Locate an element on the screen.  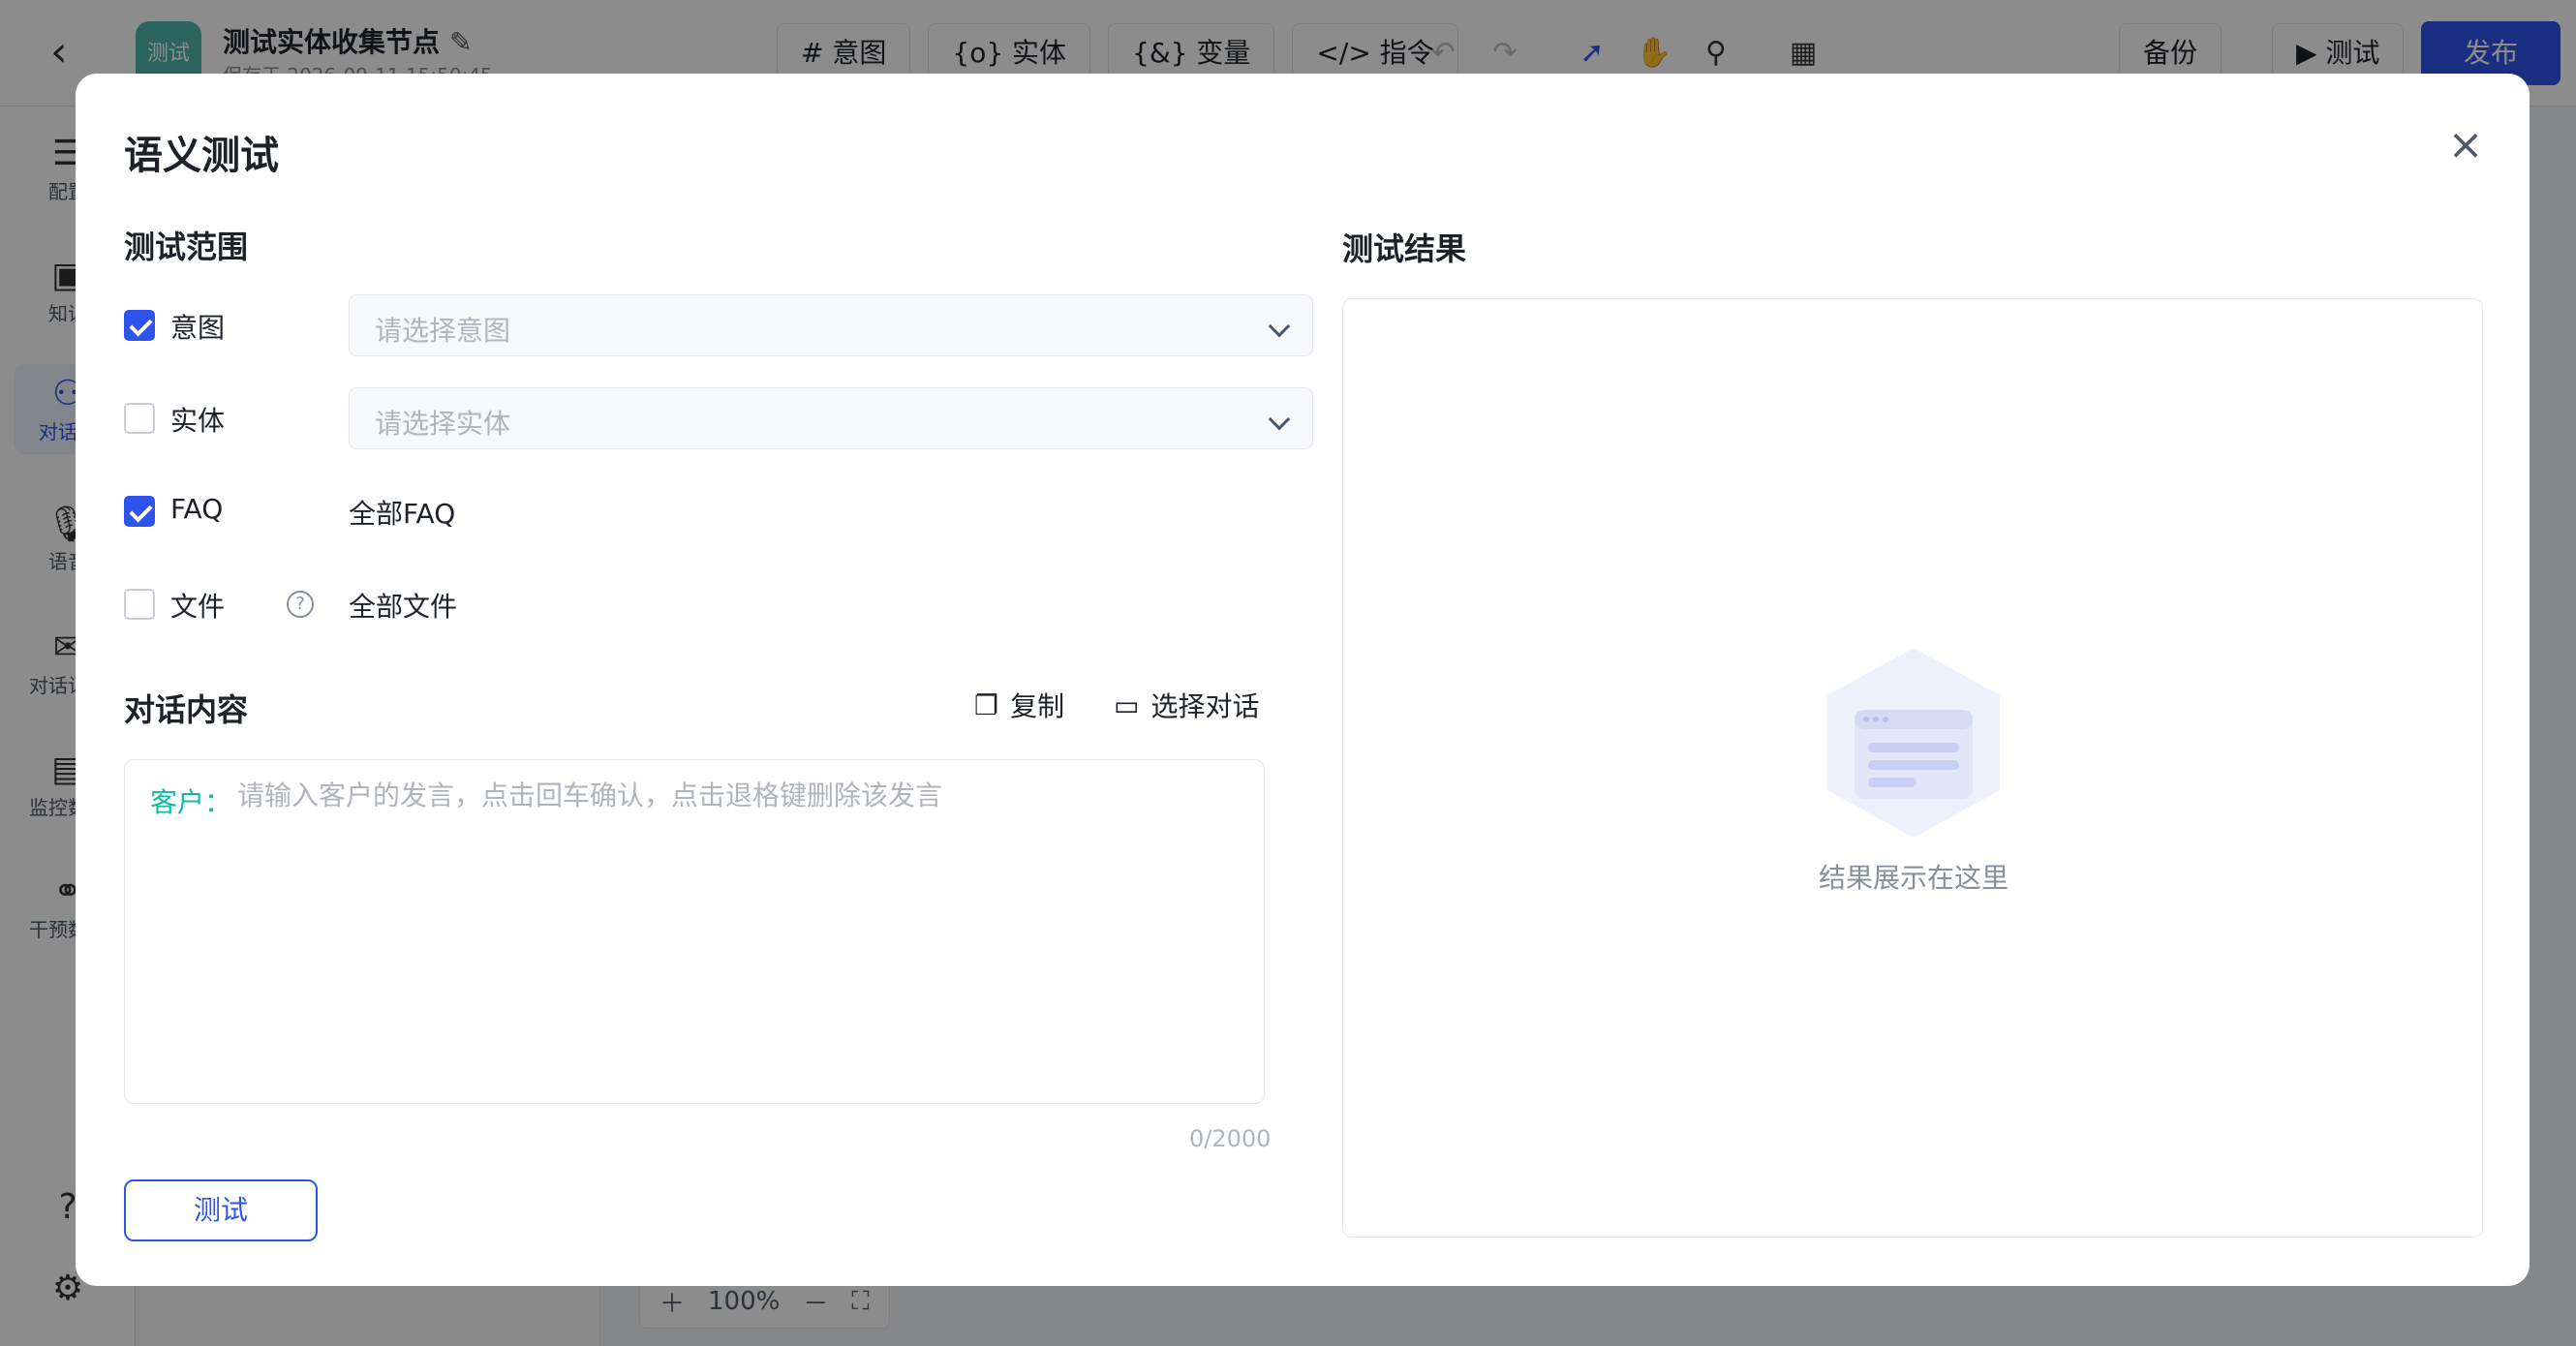
customer-role-label: 客户： is located at coordinates (191, 802).